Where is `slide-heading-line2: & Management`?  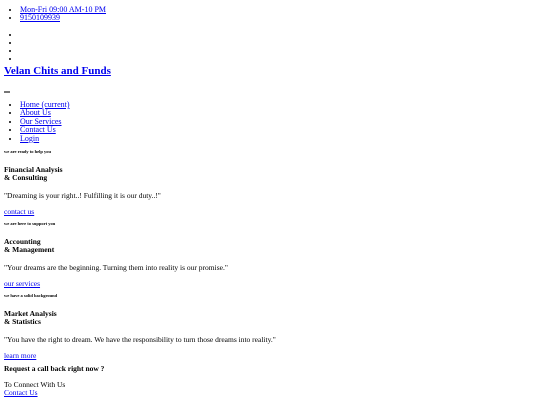 slide-heading-line2: & Management is located at coordinates (29, 250).